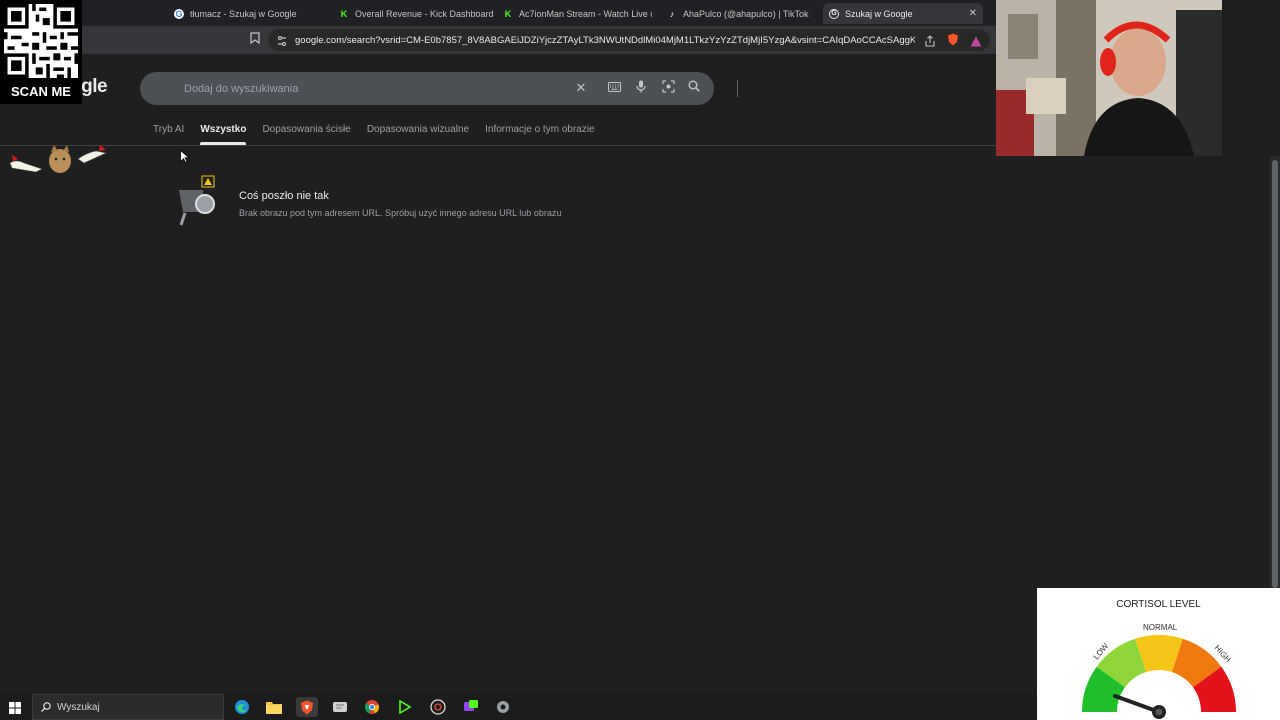 The image size is (1280, 720). I want to click on browser-tab-4: ♪ AhaPulco (@ahapulco) | TikTok, so click(741, 13).